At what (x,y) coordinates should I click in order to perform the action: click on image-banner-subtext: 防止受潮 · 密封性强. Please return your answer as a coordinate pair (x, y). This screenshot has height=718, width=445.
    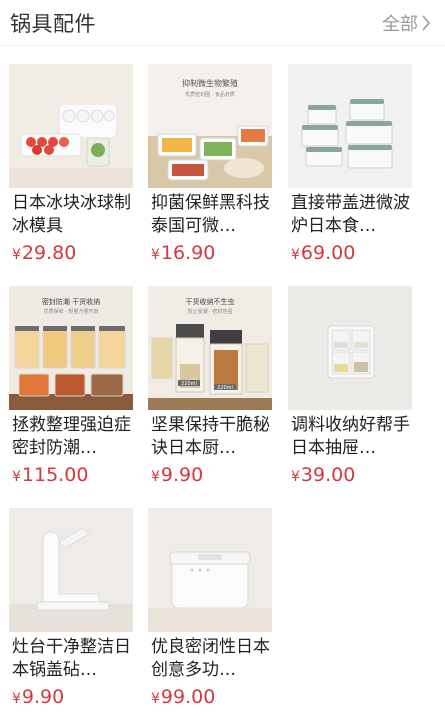
    Looking at the image, I should click on (210, 311).